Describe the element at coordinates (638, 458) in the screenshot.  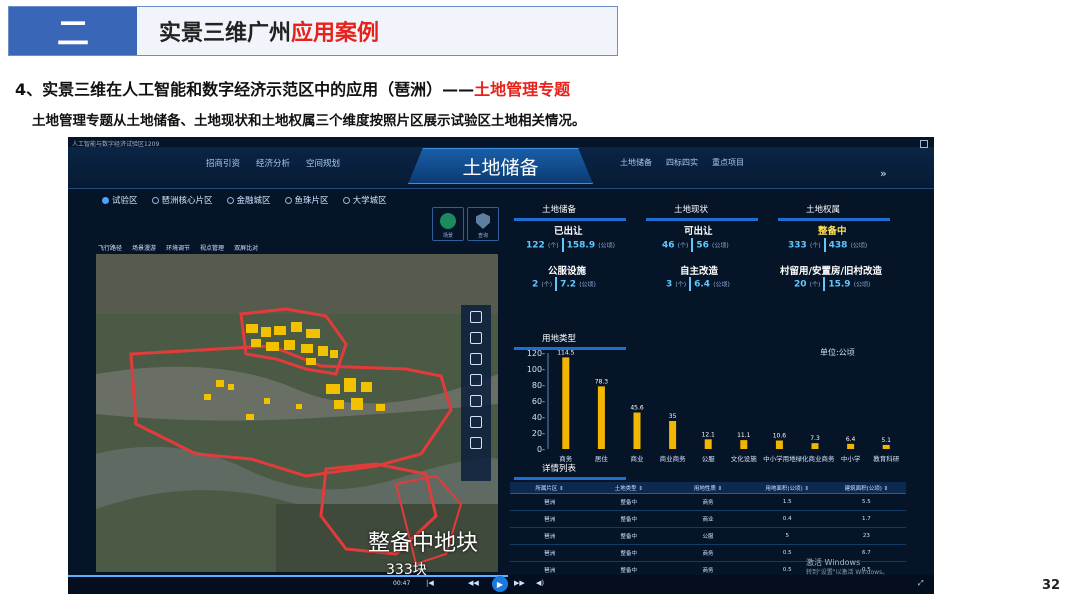
I see `x-tick-label: 商业` at that location.